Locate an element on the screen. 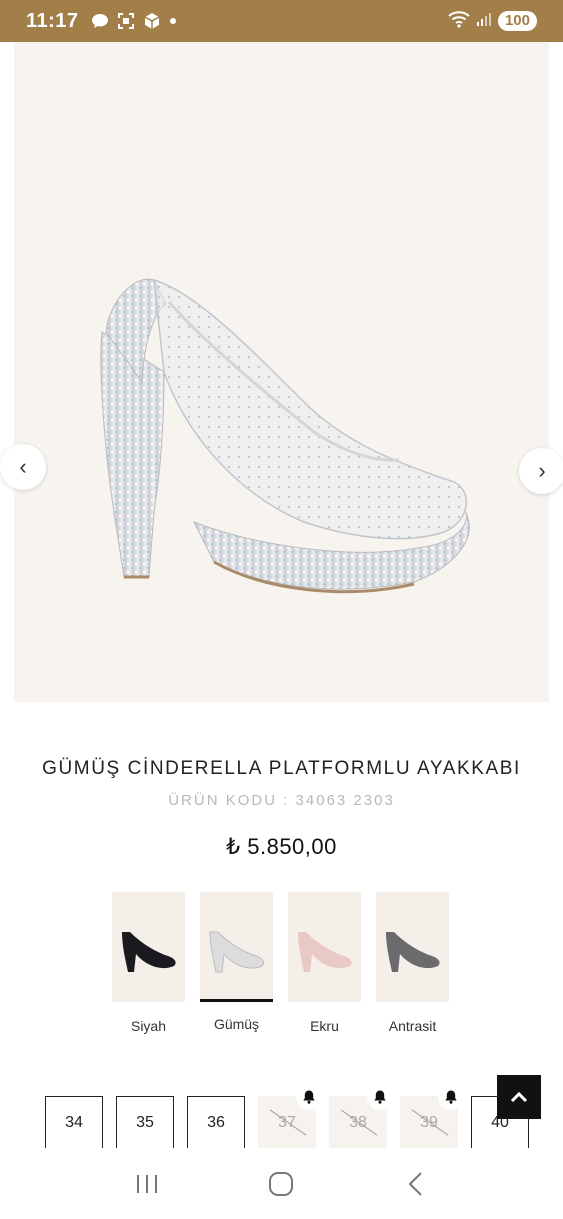 Image resolution: width=563 pixels, height=1219 pixels. size-label: 36 is located at coordinates (216, 1122).